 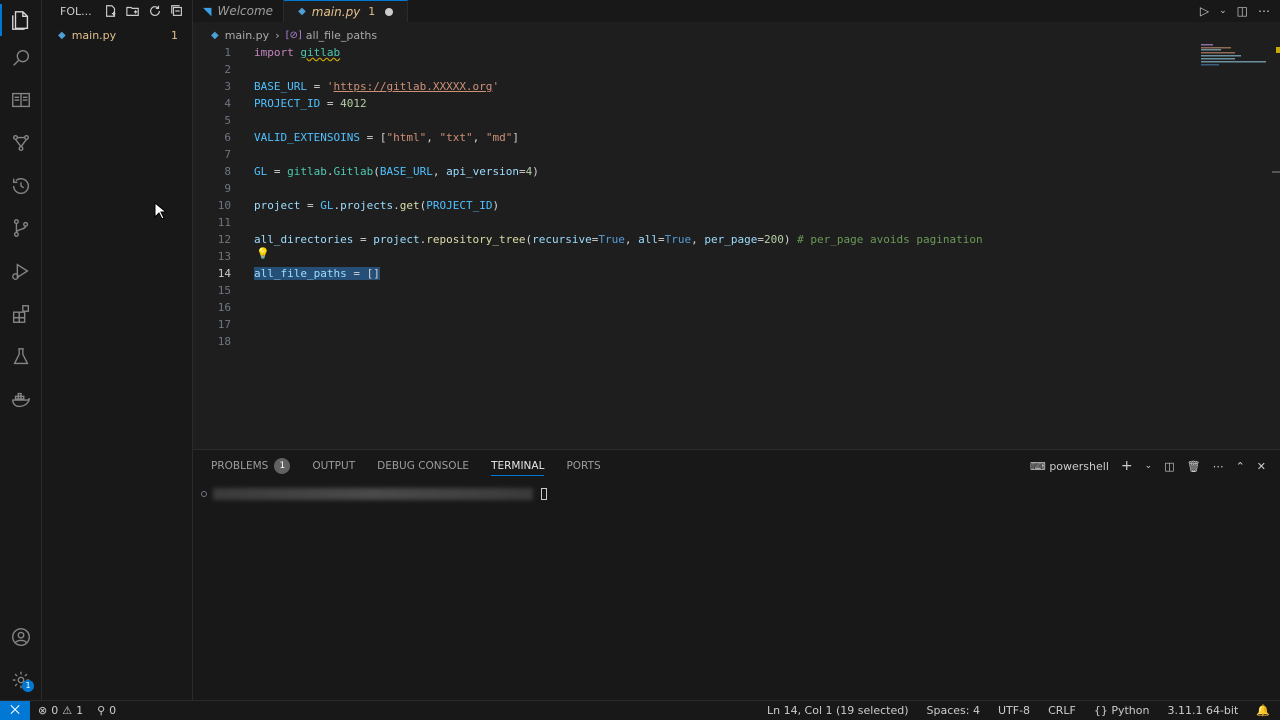 What do you see at coordinates (1202, 710) in the screenshot?
I see `python-interpreter: 3.11.1 64-bit` at bounding box center [1202, 710].